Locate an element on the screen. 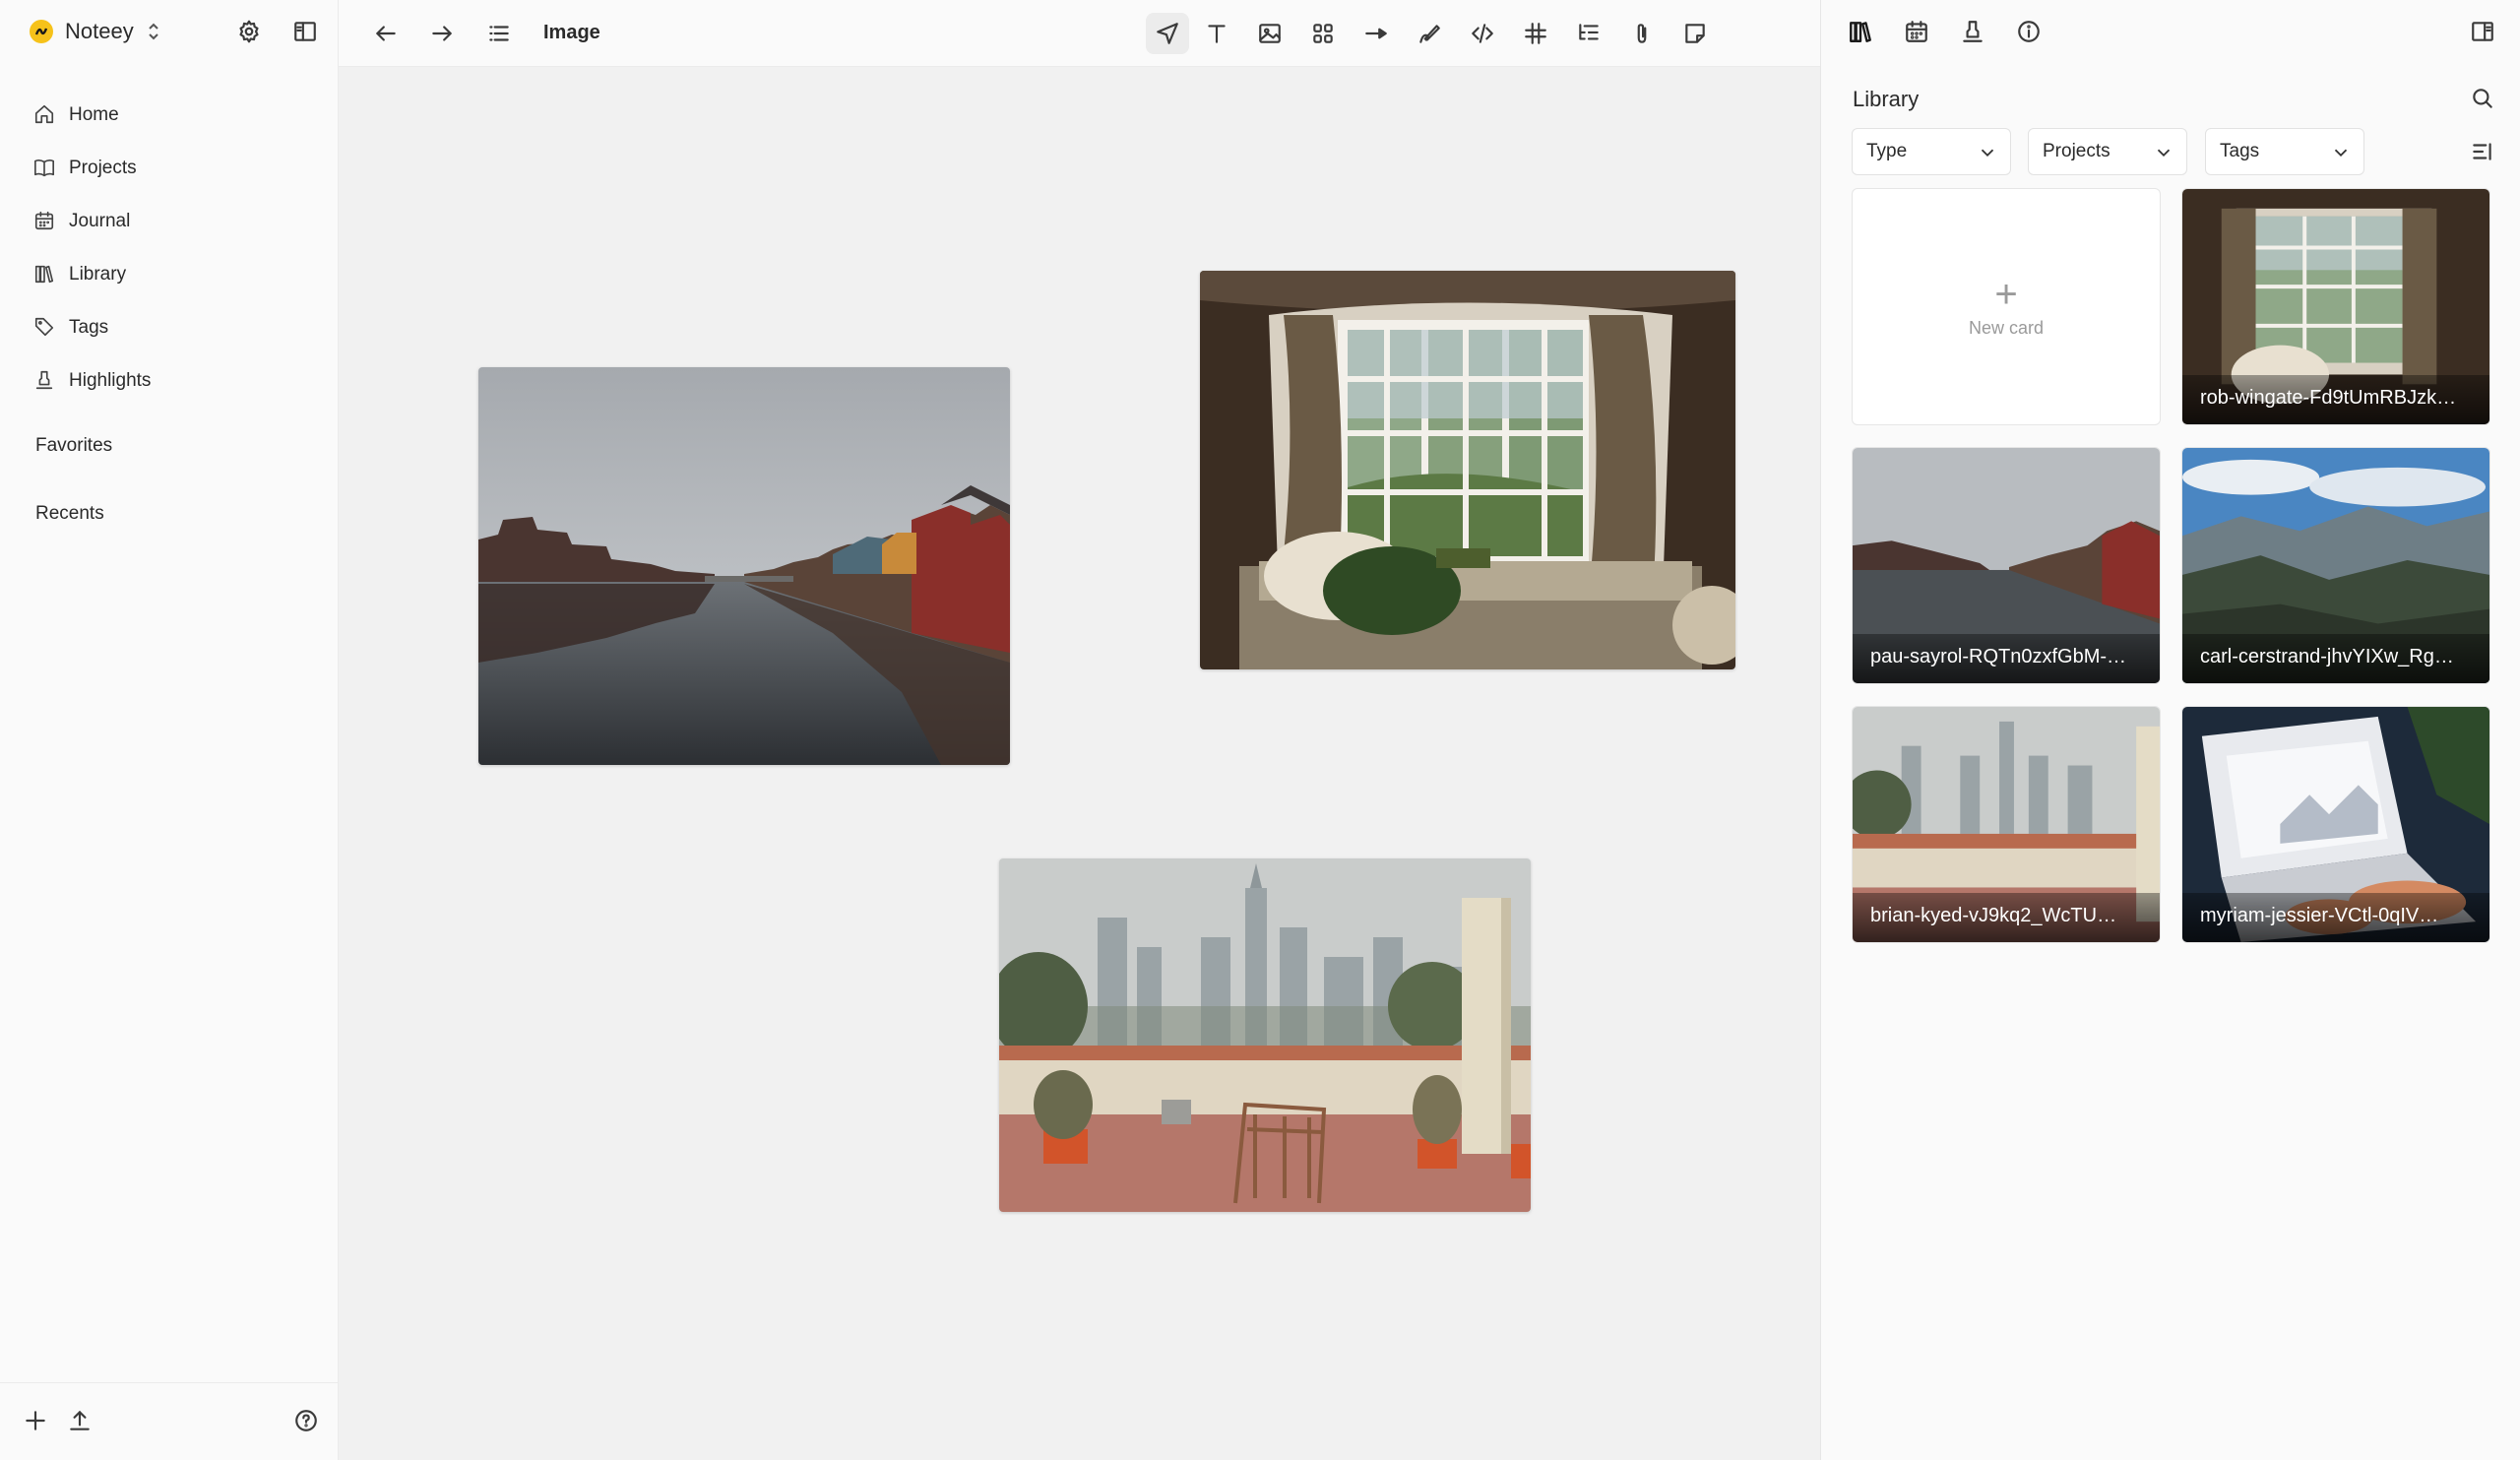  image-tool-icon is located at coordinates (1270, 33).